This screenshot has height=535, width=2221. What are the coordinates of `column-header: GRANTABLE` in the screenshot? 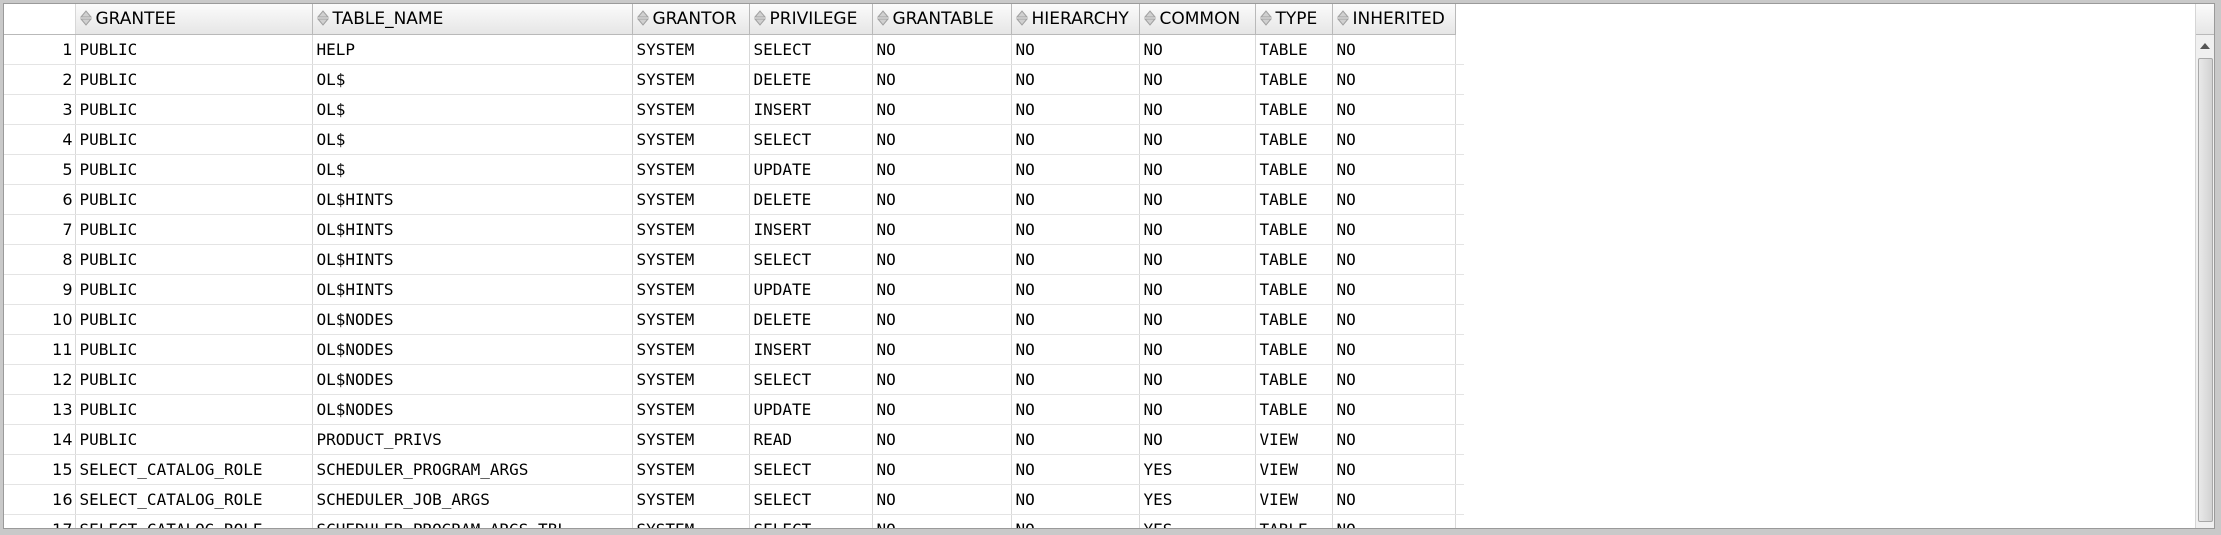 It's located at (942, 19).